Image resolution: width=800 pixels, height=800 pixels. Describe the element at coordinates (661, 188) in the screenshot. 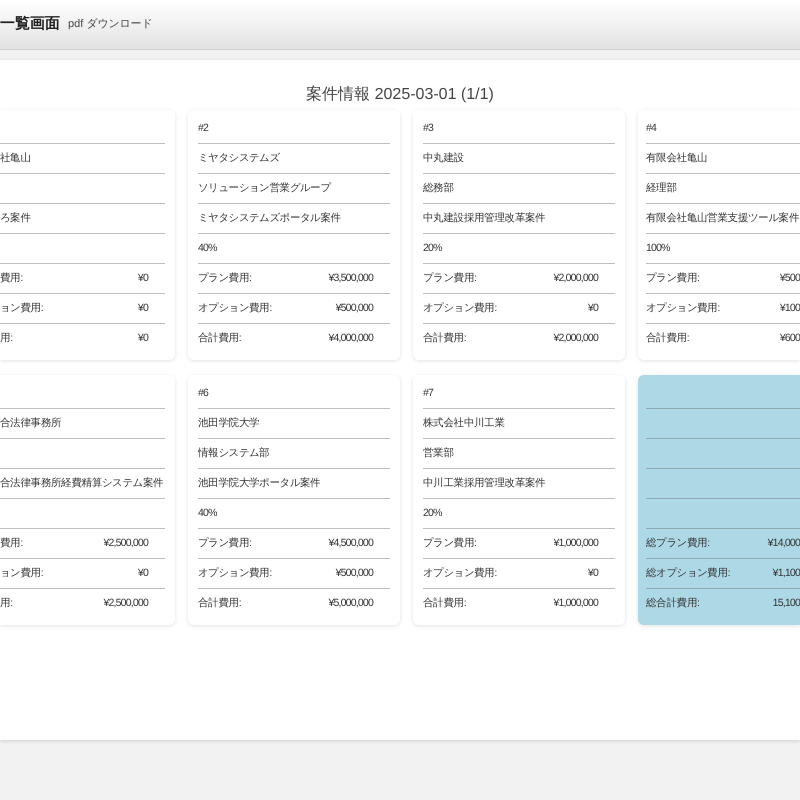

I see `department-name: 経理部` at that location.